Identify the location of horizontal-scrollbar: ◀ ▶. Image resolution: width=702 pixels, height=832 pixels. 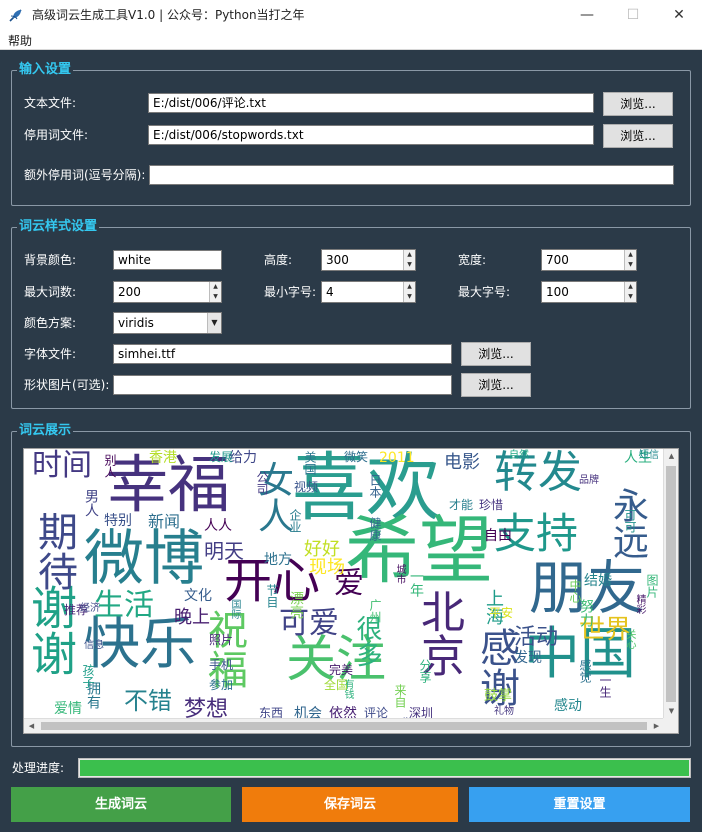
(344, 725).